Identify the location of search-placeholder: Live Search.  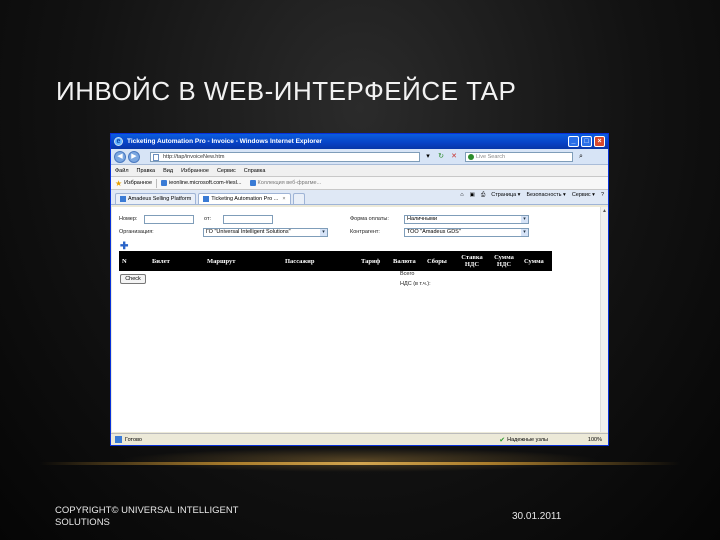
(491, 156).